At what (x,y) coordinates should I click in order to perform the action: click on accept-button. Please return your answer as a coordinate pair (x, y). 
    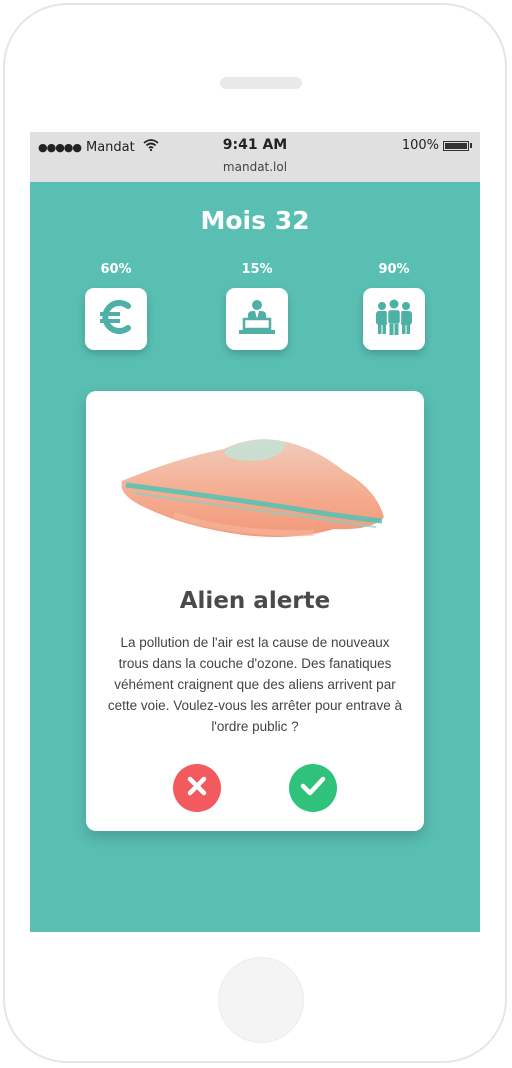
    Looking at the image, I should click on (313, 788).